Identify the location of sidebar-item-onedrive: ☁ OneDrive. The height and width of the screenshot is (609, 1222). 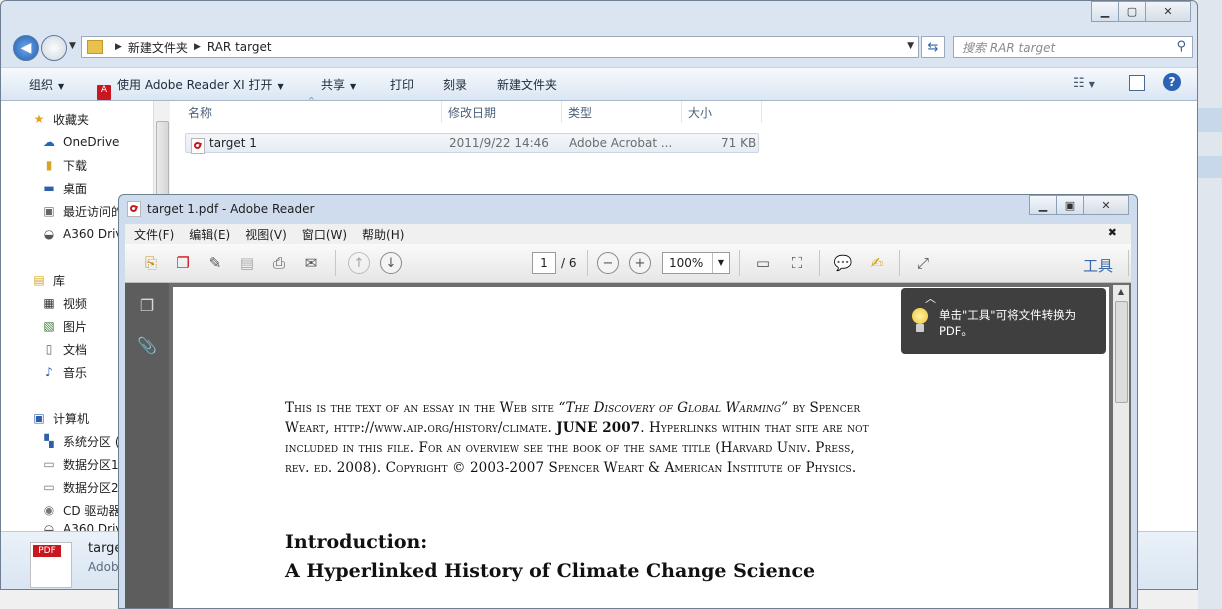
(80, 142).